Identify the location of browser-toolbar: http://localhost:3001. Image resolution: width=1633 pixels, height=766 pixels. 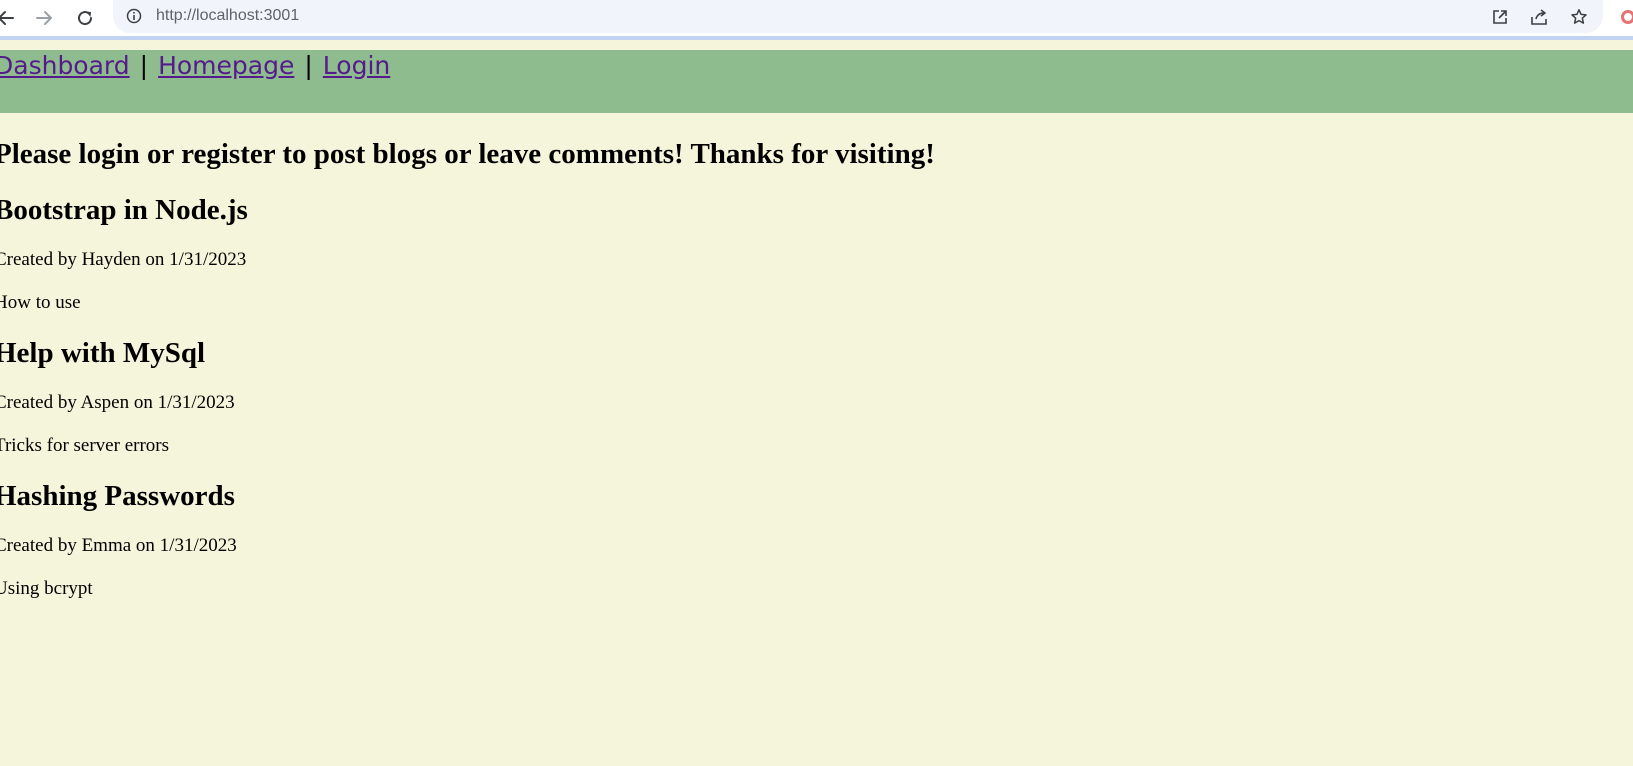
(816, 20).